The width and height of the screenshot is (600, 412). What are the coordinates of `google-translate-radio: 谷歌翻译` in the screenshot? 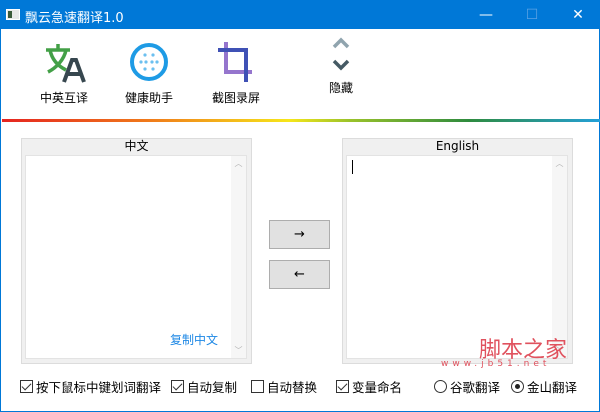 It's located at (467, 386).